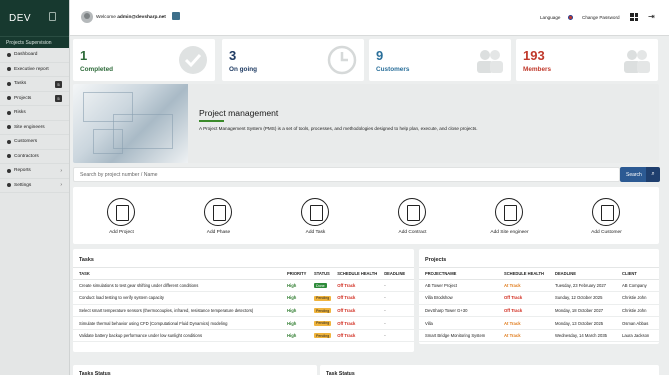  I want to click on add-phase-button: Add Phase, so click(218, 215).